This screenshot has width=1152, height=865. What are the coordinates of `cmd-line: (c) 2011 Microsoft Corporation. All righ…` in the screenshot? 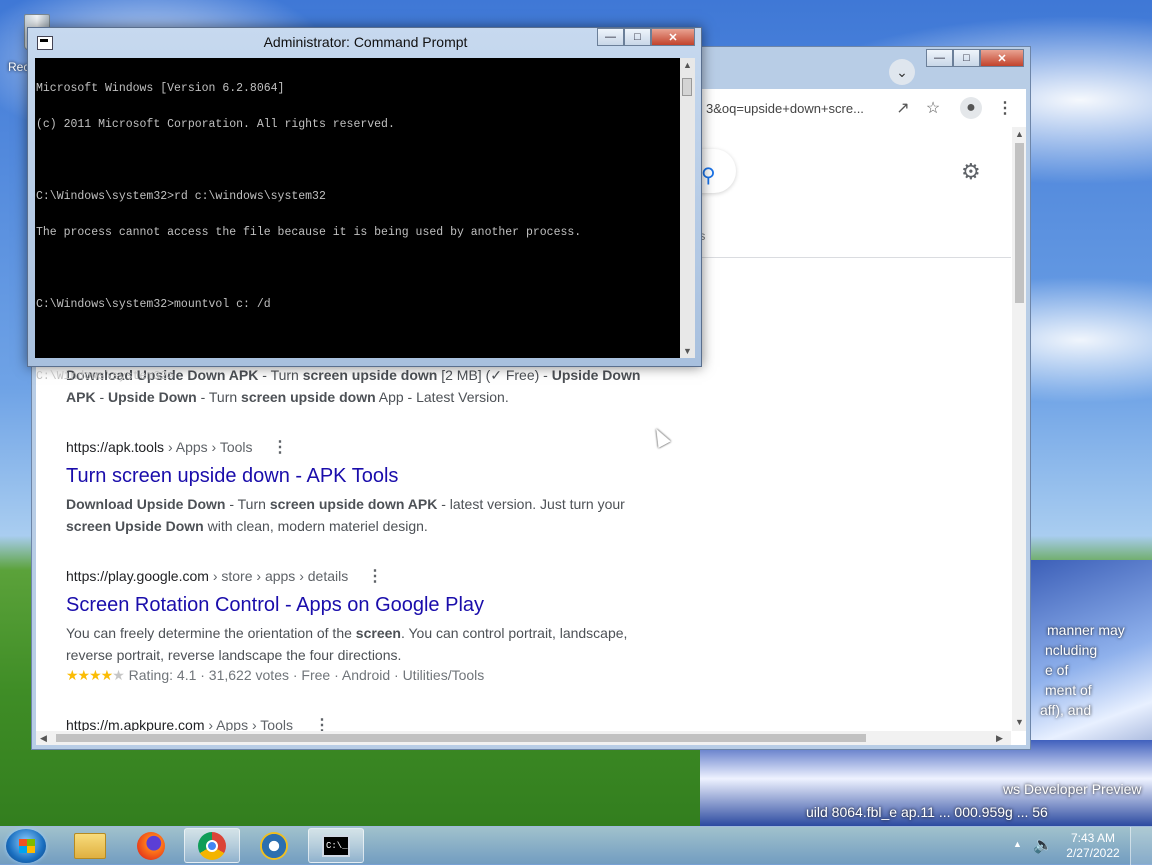 It's located at (215, 124).